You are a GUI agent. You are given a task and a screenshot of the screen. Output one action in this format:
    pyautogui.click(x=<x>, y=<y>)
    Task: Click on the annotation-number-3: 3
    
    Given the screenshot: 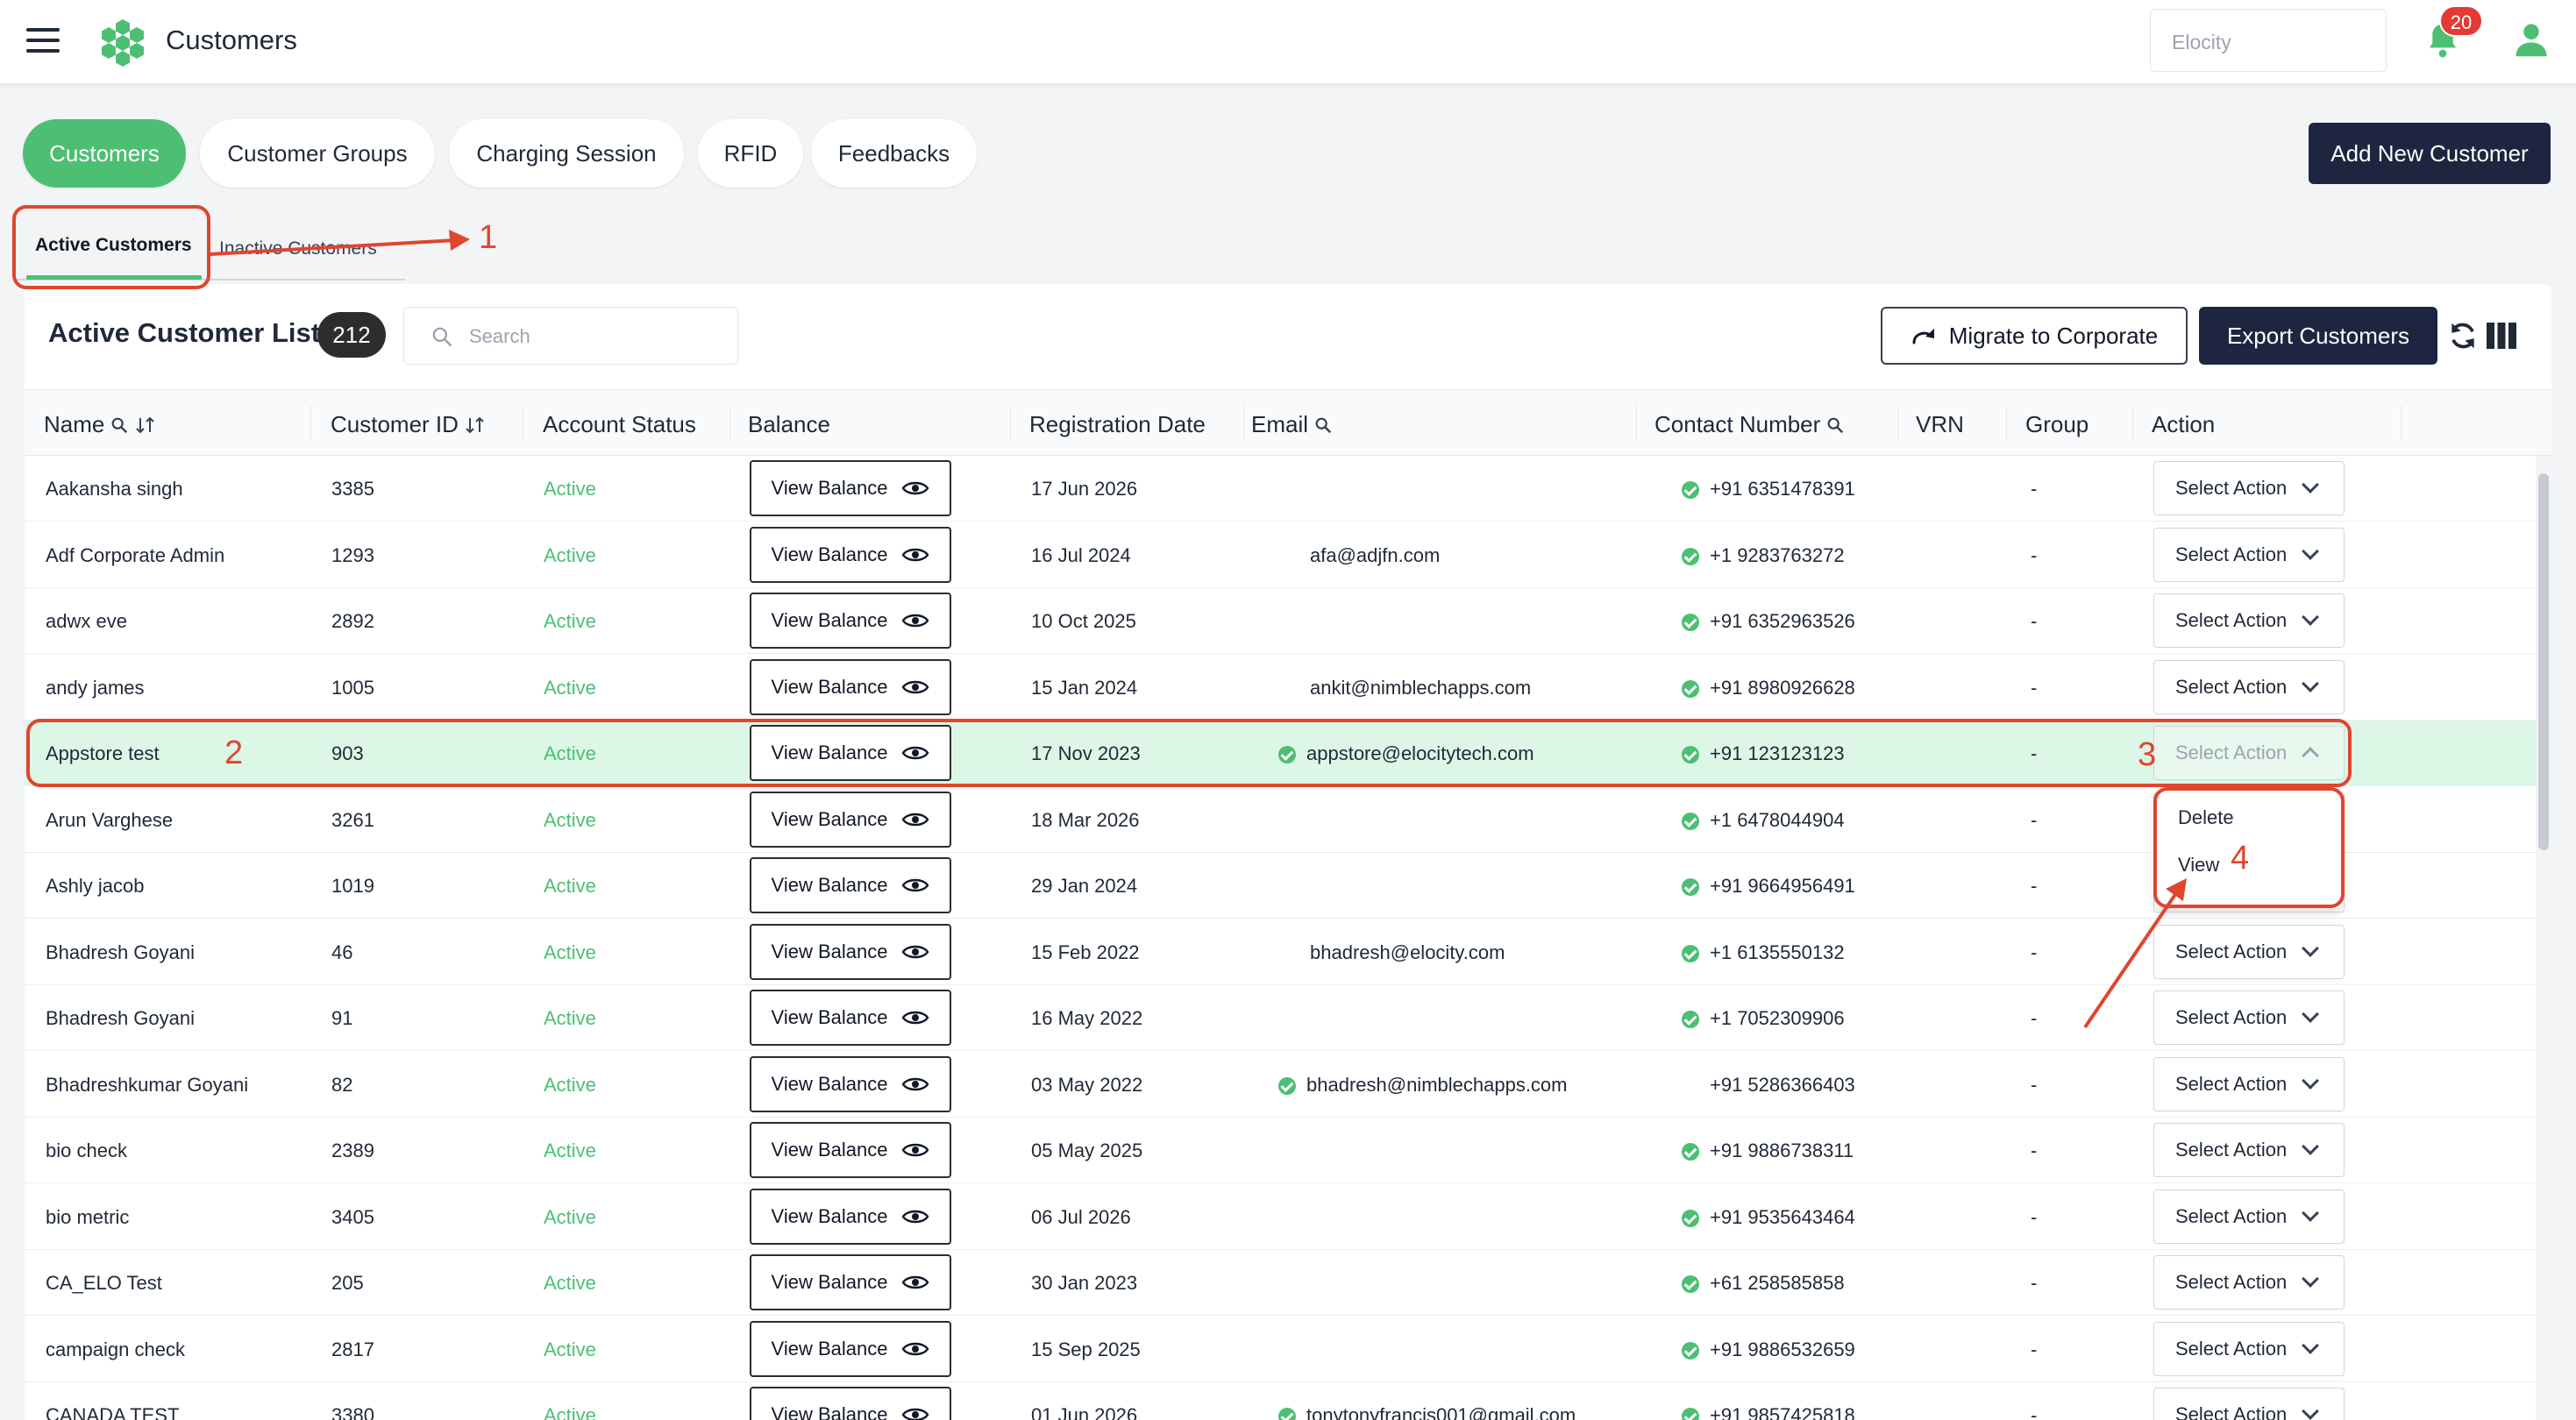 What is the action you would take?
    pyautogui.click(x=2147, y=754)
    